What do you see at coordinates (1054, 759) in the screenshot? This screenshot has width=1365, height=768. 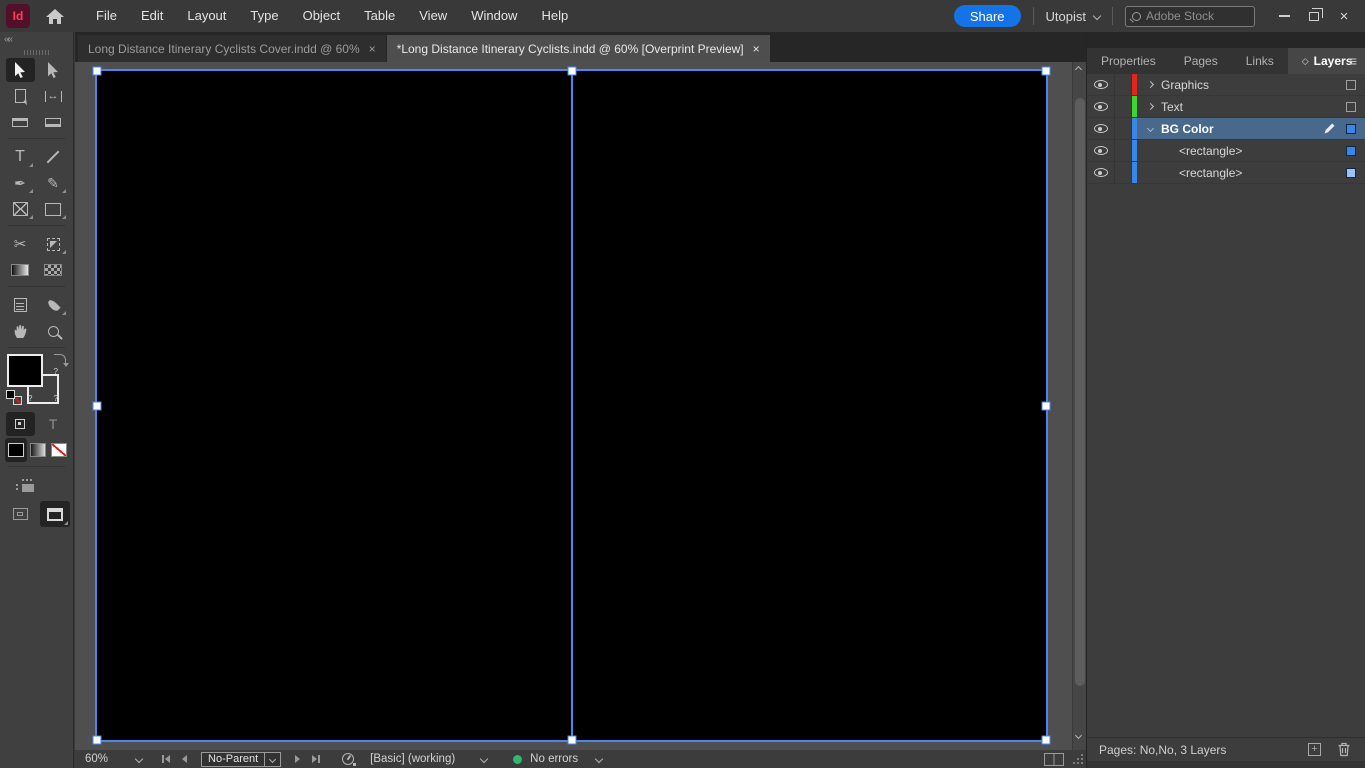 I see `spread-view-icon` at bounding box center [1054, 759].